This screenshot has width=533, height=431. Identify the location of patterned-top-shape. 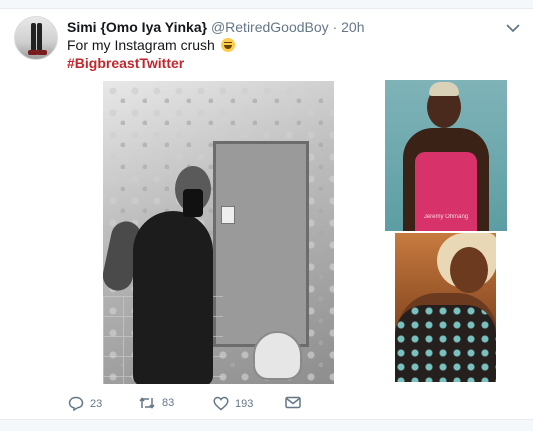
(445, 343).